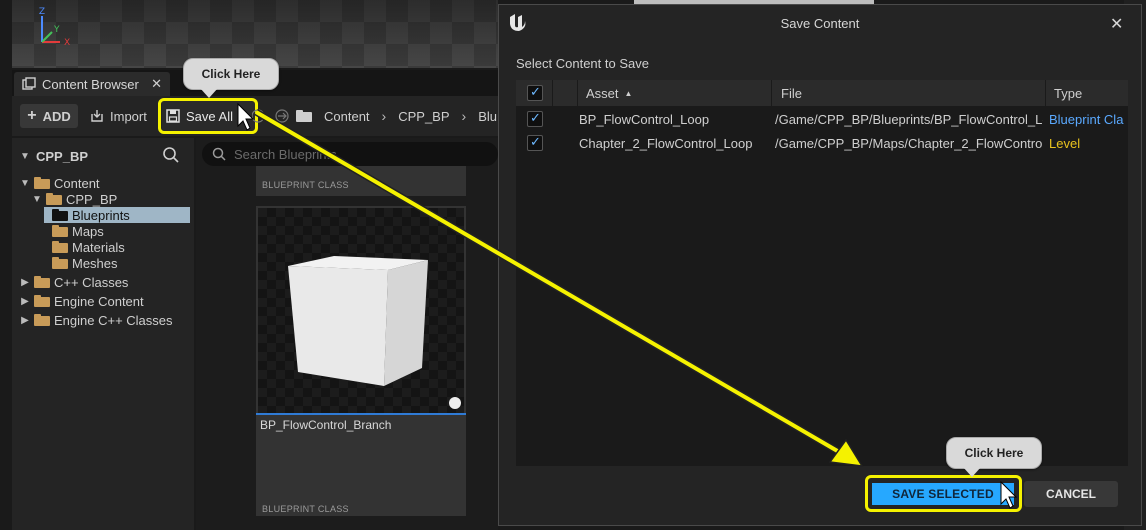 This screenshot has height=530, width=1146. Describe the element at coordinates (602, 93) in the screenshot. I see `column-asset-label: Asset` at that location.